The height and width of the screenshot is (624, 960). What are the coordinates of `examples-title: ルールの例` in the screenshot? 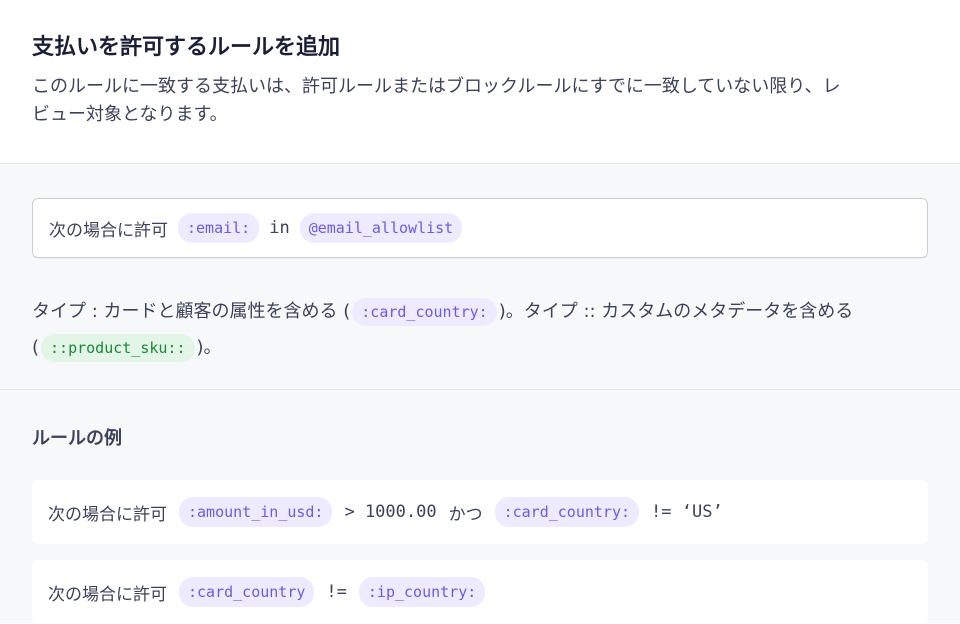 It's located at (77, 438).